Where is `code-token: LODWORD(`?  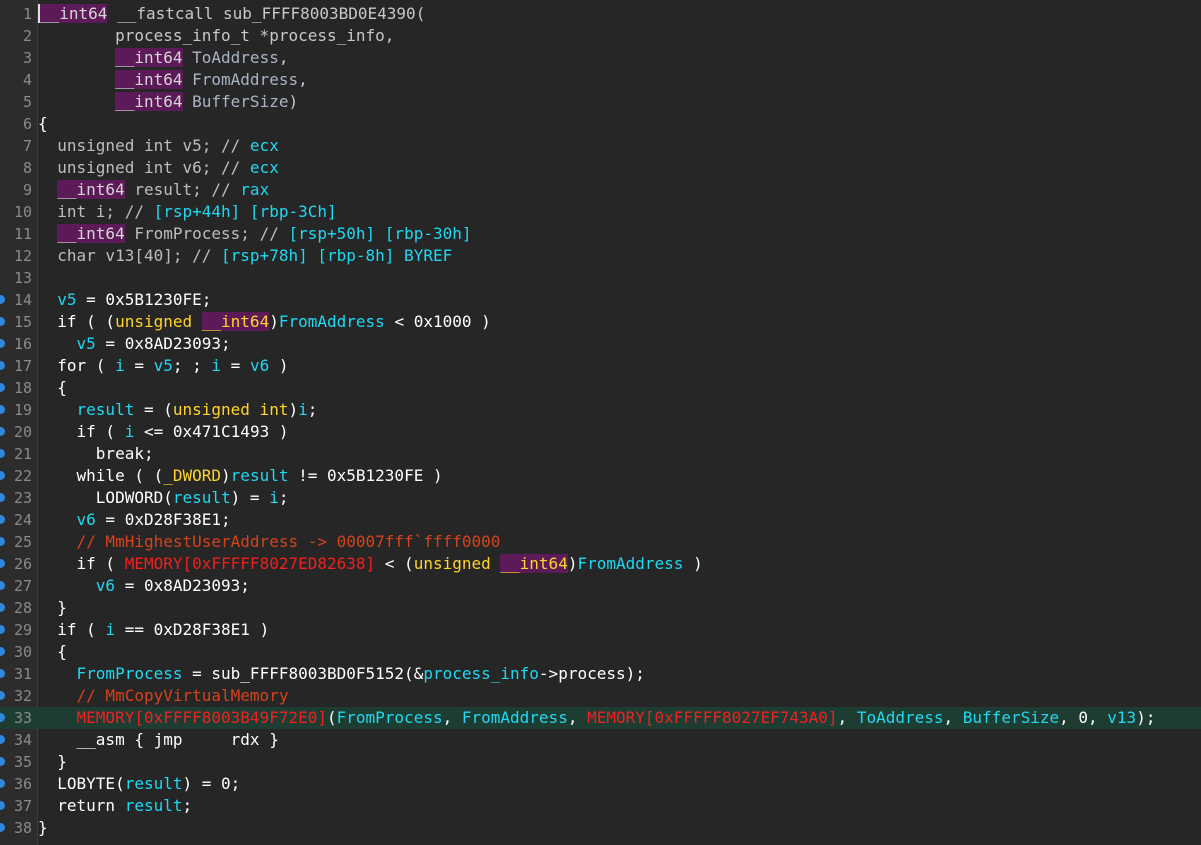 code-token: LODWORD( is located at coordinates (105, 497).